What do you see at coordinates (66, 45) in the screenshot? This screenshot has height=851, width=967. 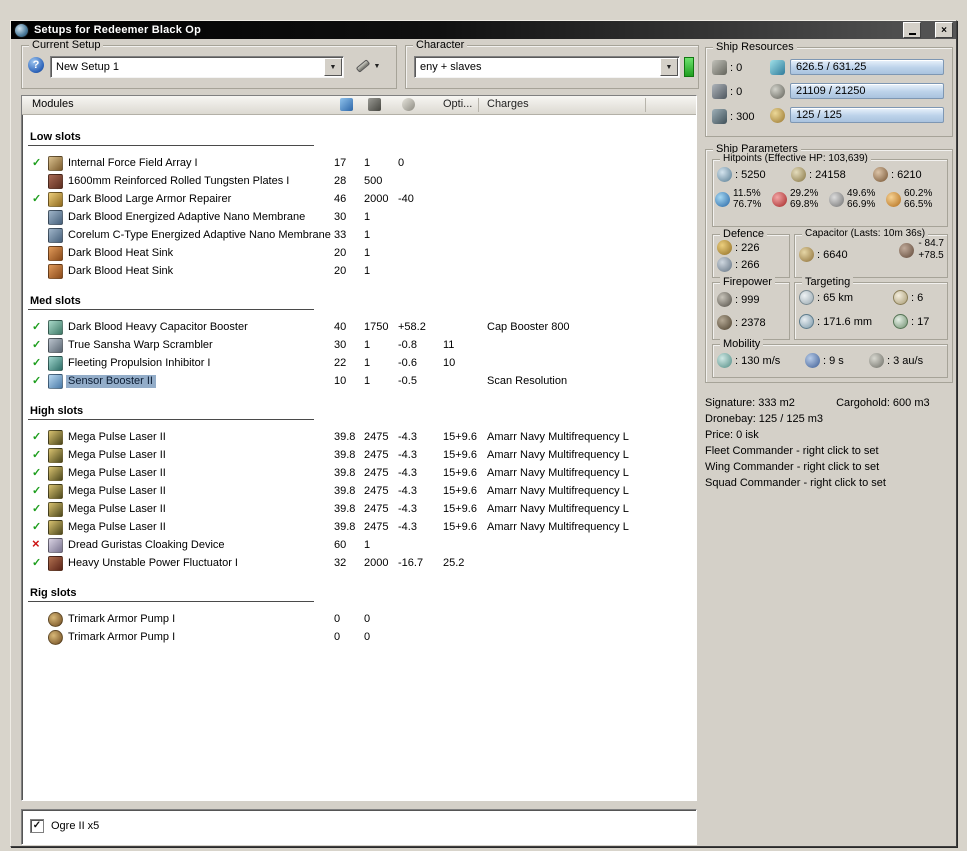 I see `current-setup-label: Current Setup` at bounding box center [66, 45].